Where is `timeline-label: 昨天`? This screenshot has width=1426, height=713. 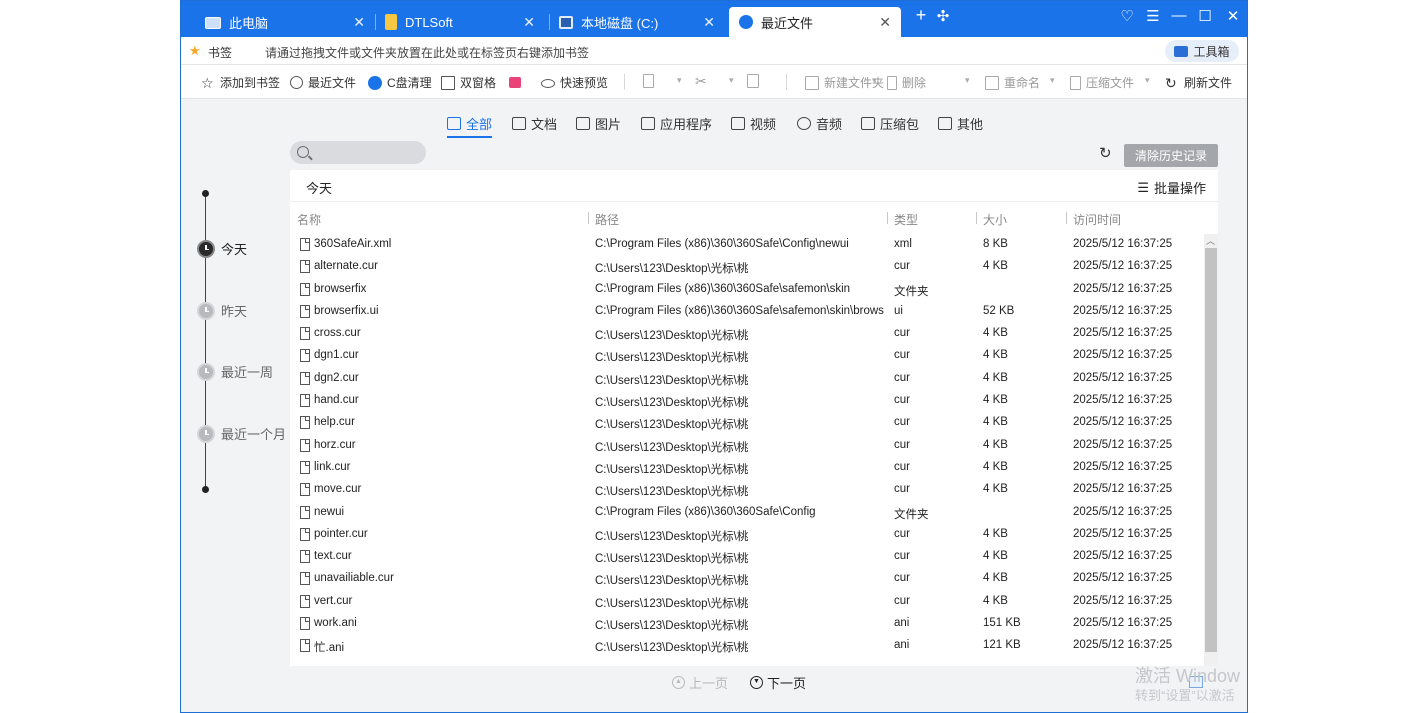 timeline-label: 昨天 is located at coordinates (234, 311).